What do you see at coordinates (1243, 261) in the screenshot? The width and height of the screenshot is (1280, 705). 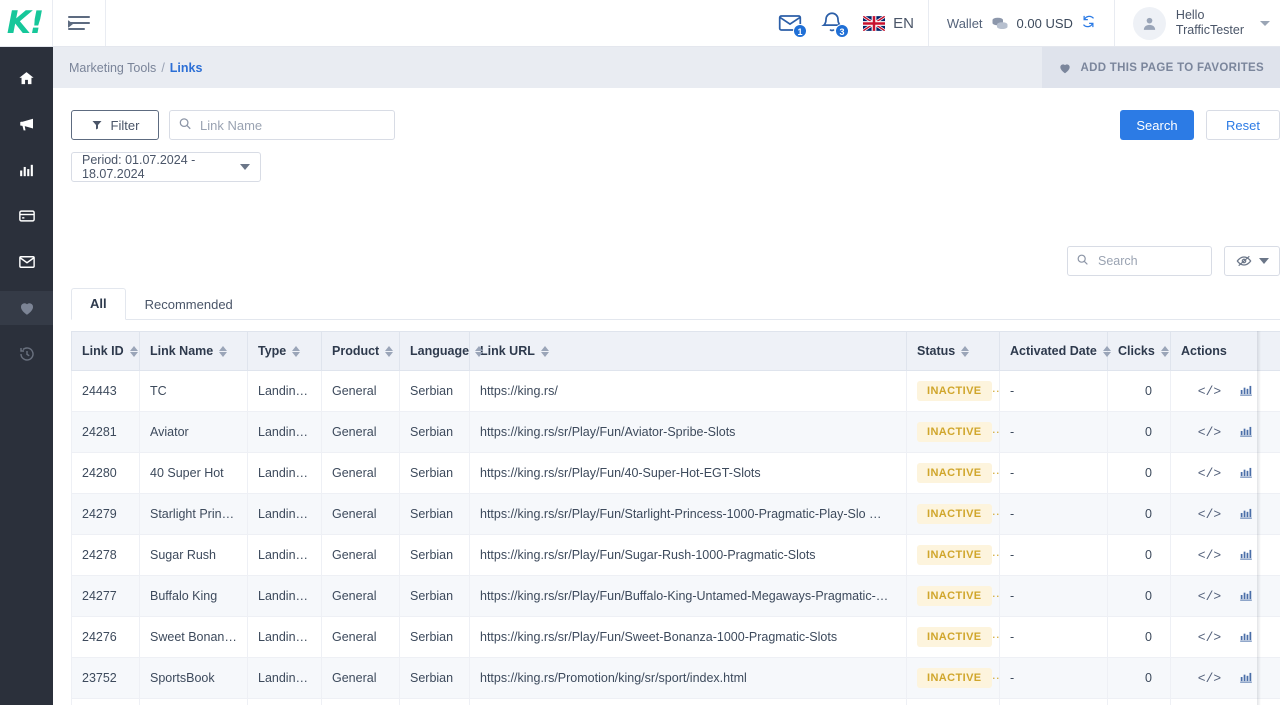 I see `eye-off-icon` at bounding box center [1243, 261].